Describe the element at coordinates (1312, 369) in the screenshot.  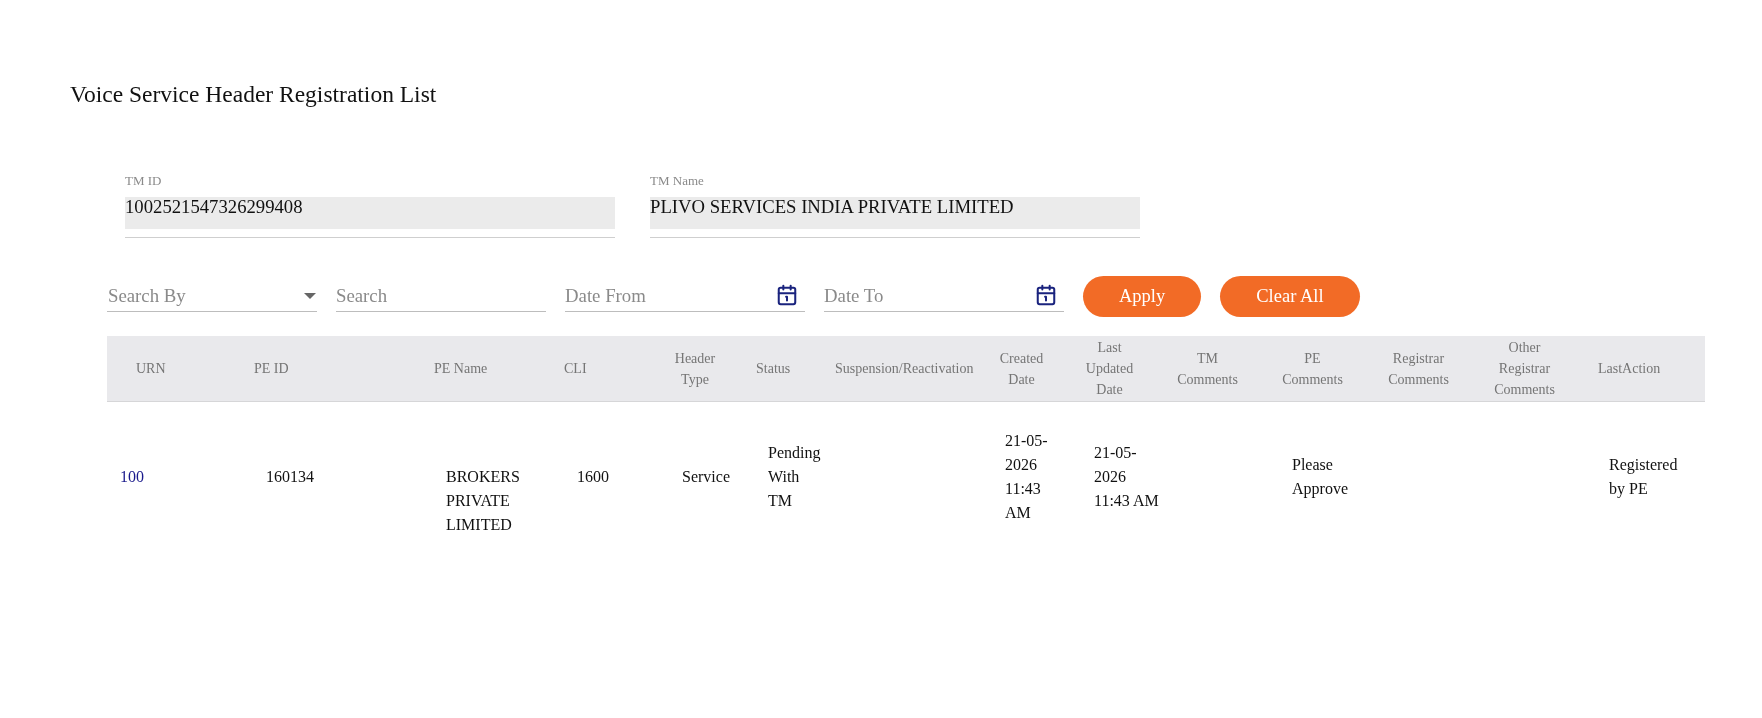
I see `column-header: PE Comments` at that location.